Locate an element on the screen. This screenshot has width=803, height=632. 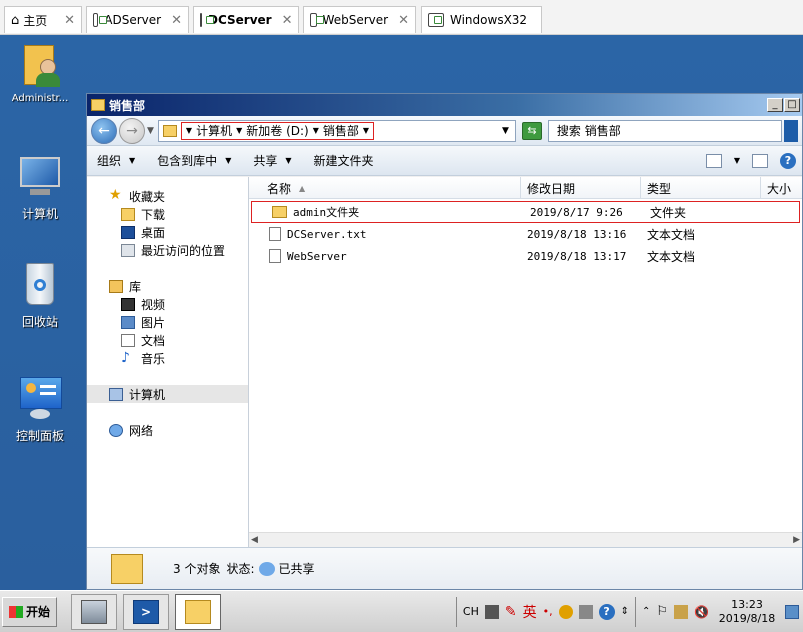
nav-network: 网络 is located at coordinates (167, 430).